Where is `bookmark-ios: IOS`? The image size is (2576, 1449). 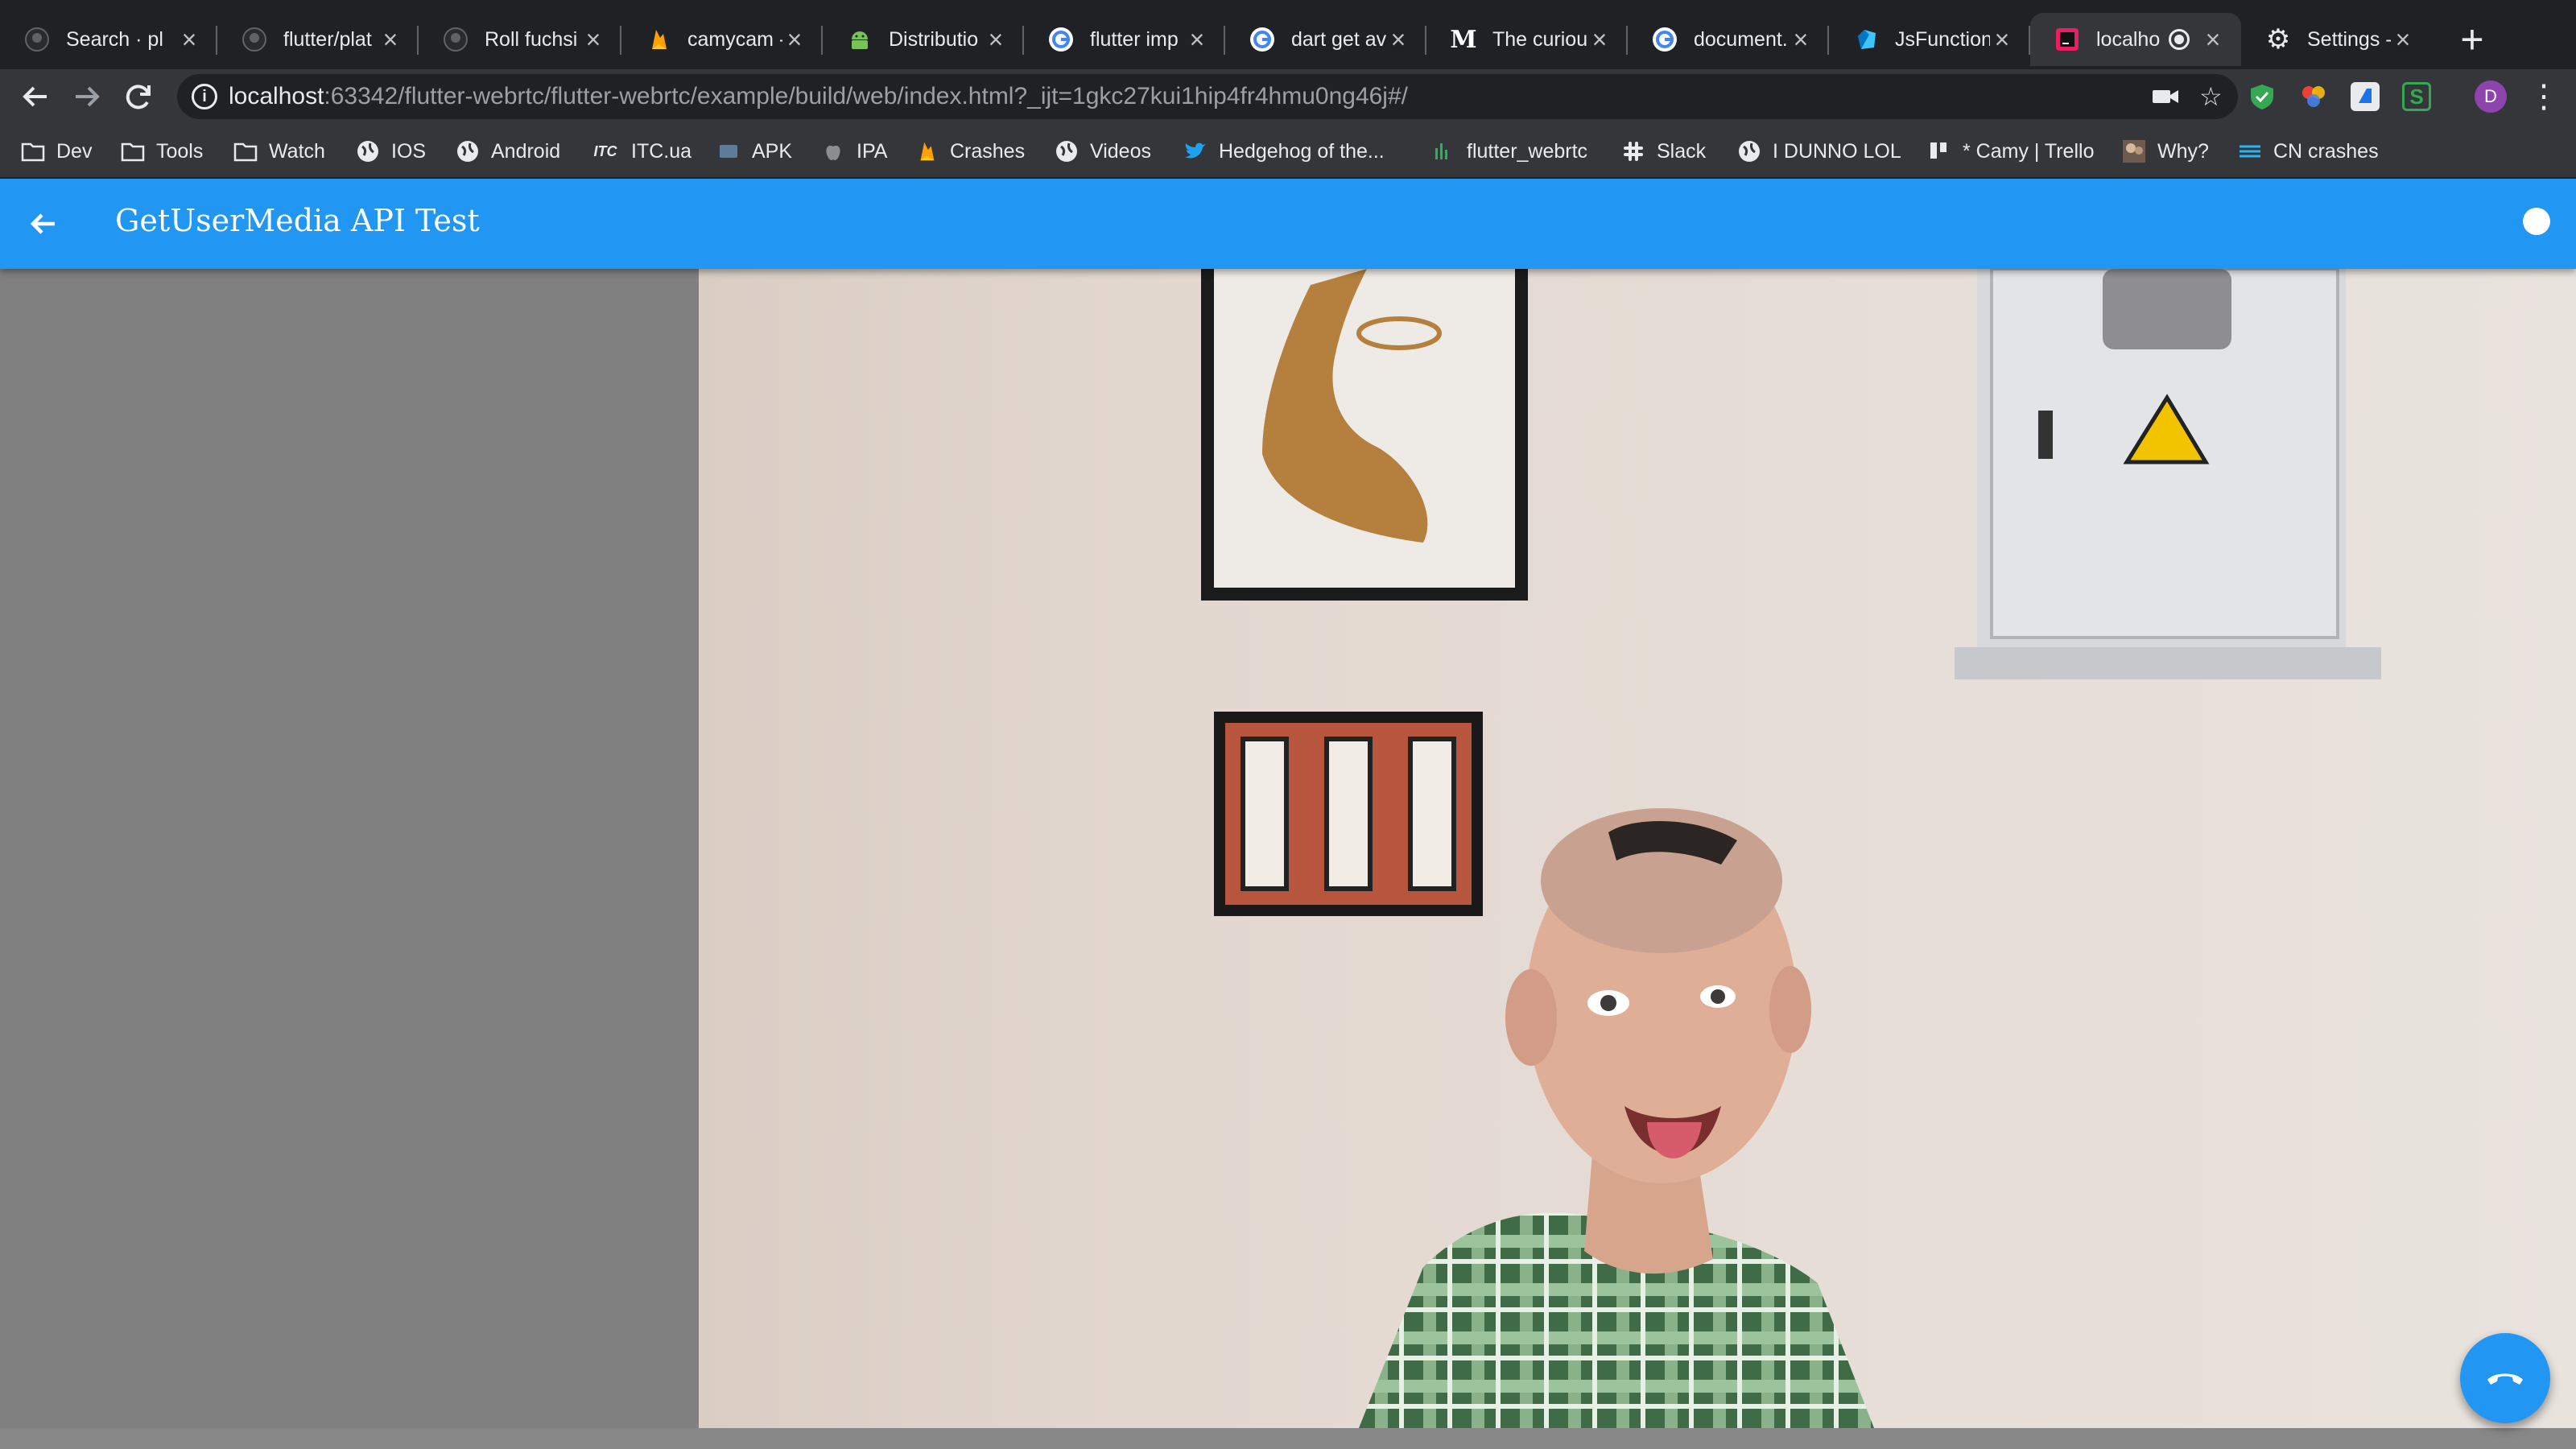 bookmark-ios: IOS is located at coordinates (391, 151).